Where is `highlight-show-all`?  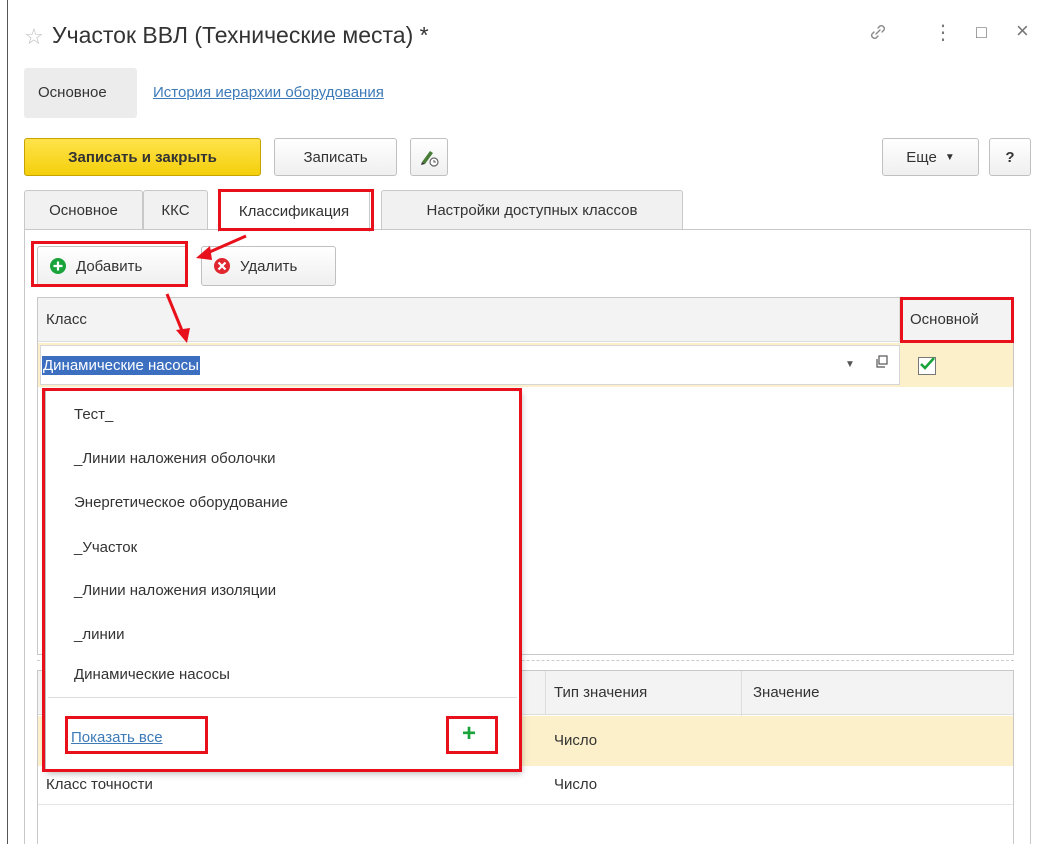 highlight-show-all is located at coordinates (136, 735).